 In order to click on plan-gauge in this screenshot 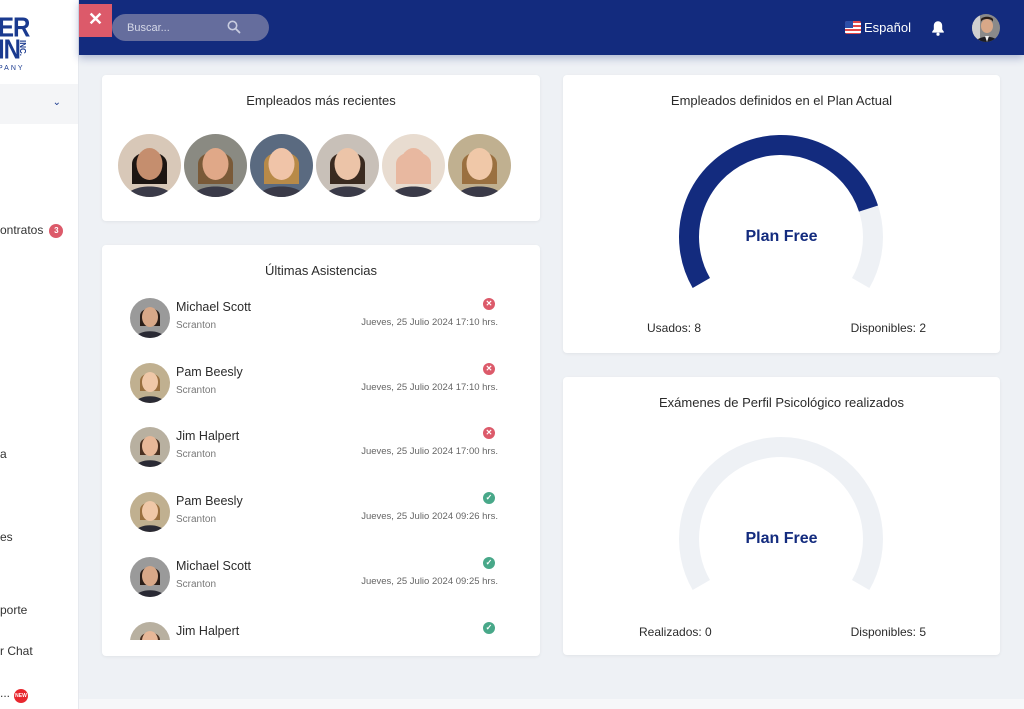, I will do `click(781, 211)`.